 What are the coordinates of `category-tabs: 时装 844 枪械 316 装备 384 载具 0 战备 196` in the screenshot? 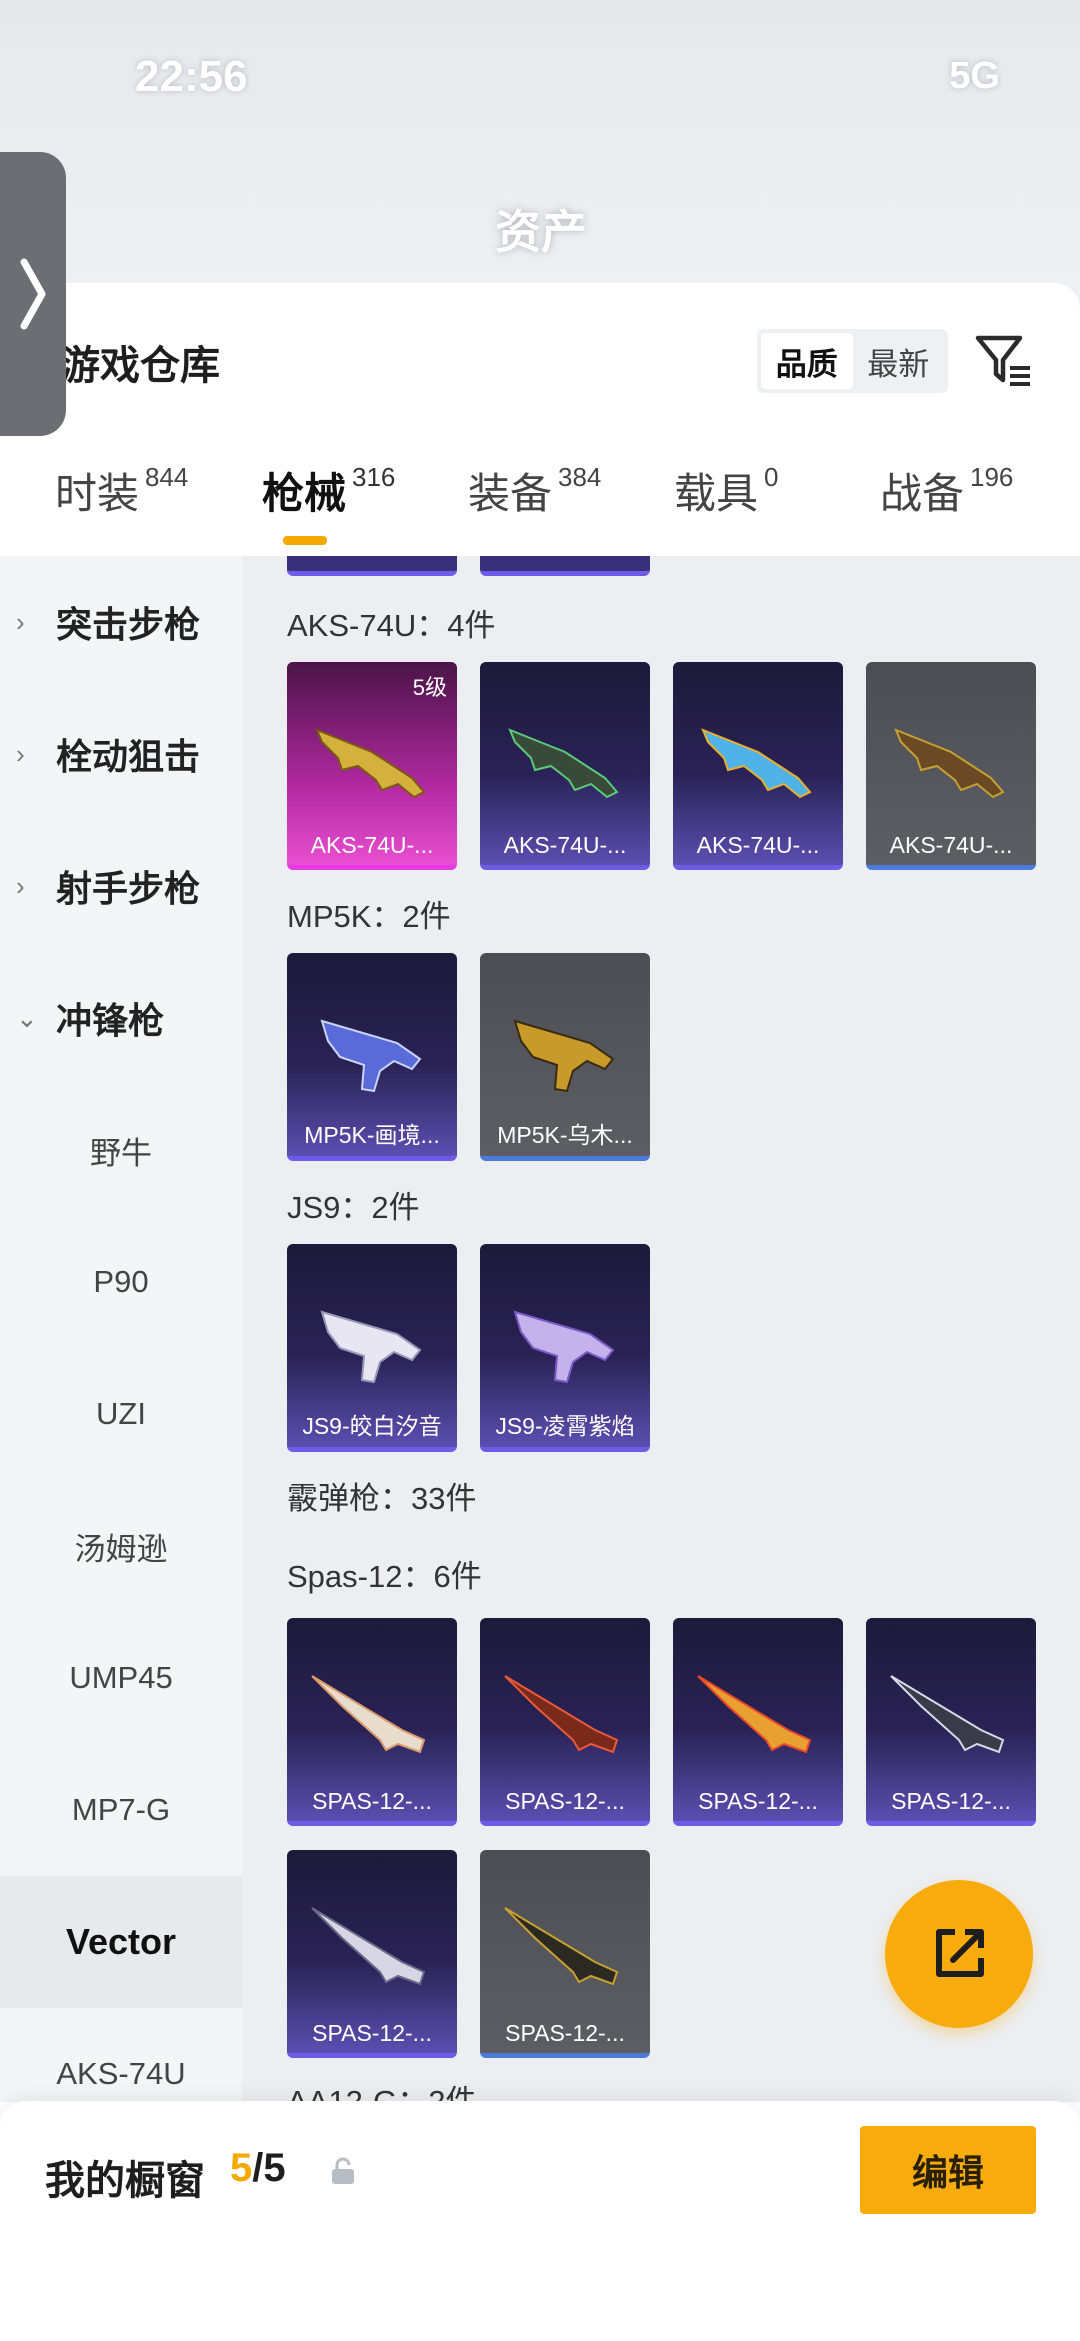 It's located at (540, 505).